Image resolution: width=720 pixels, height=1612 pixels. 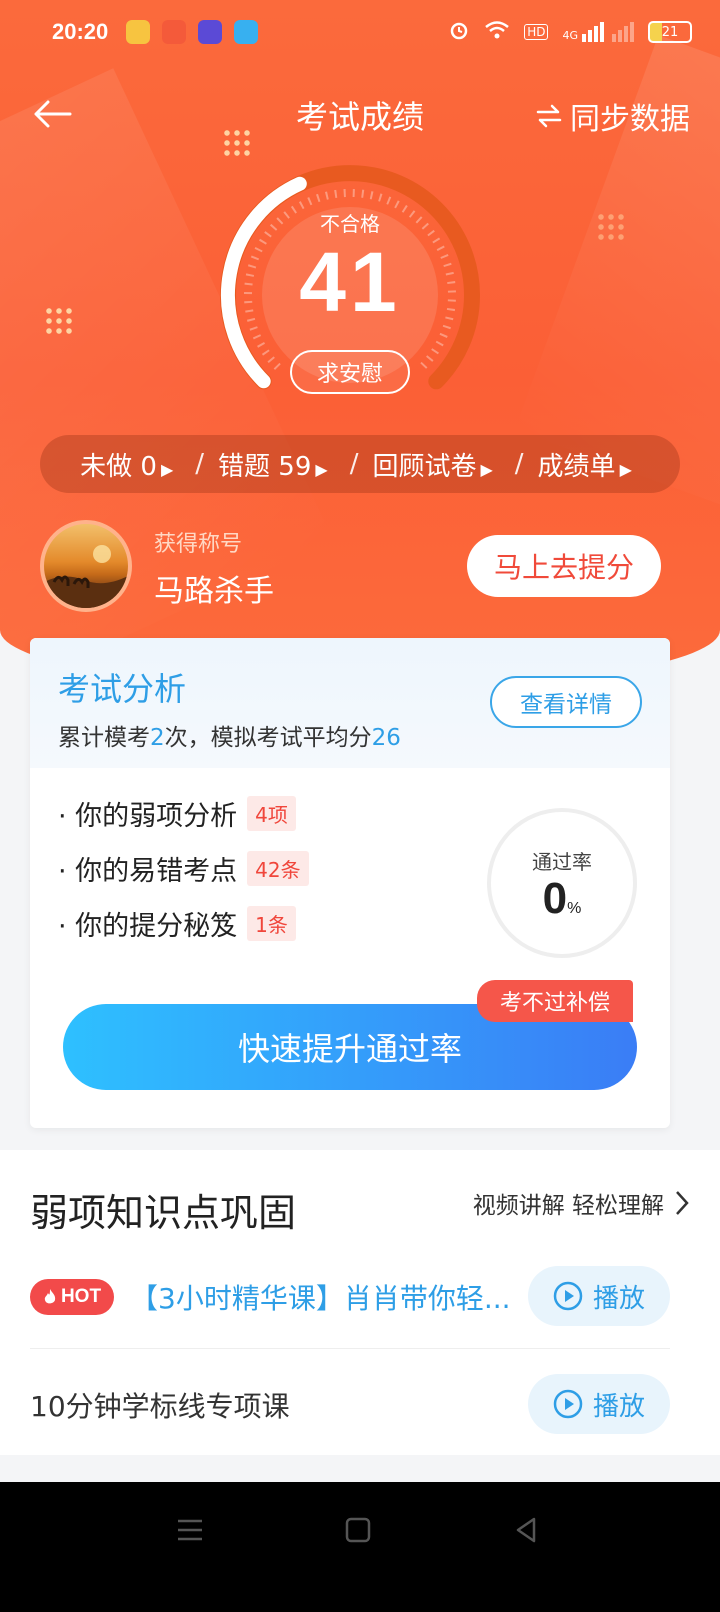 I want to click on view-details-button: 查看详情, so click(x=566, y=702).